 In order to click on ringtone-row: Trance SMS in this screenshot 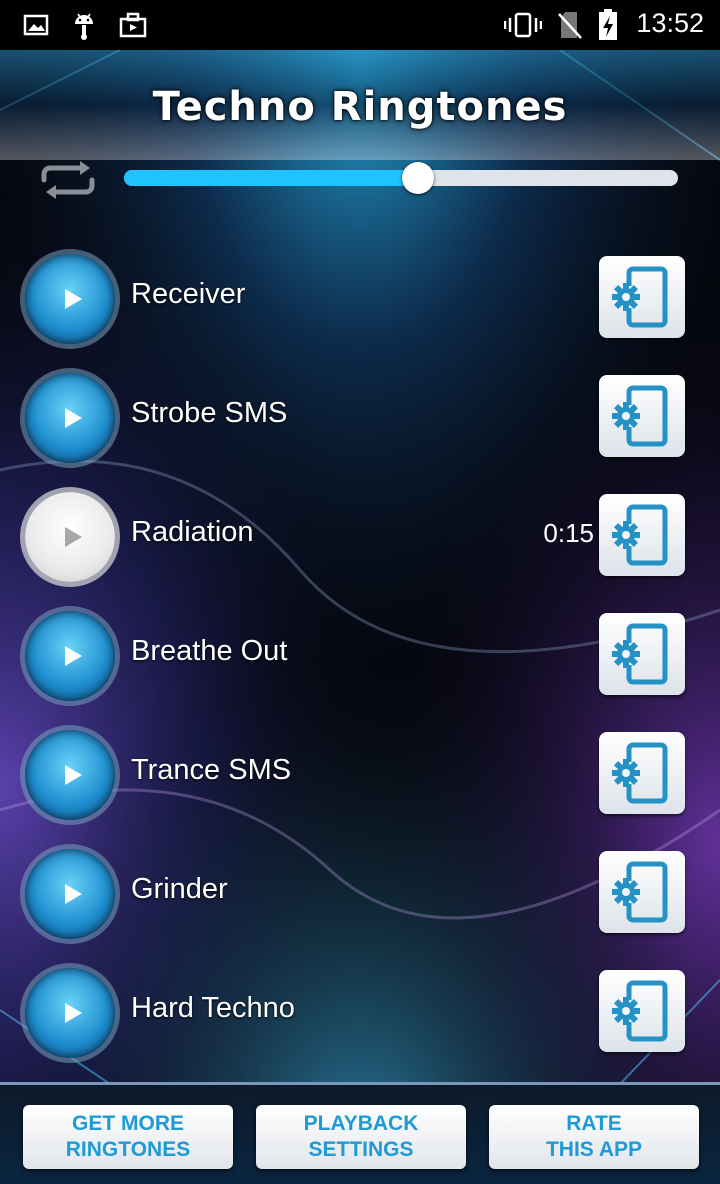, I will do `click(360, 773)`.